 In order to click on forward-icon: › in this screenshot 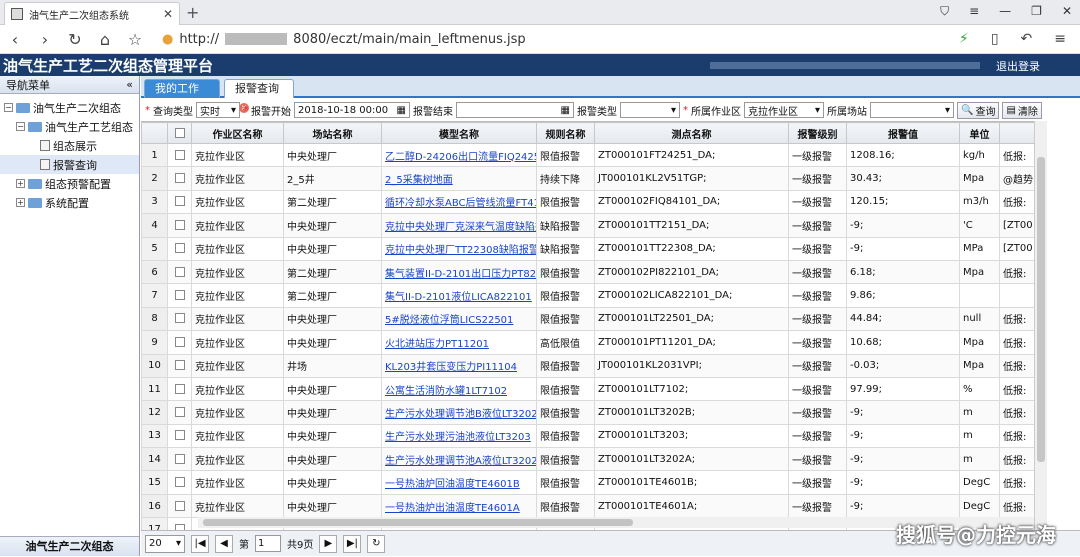, I will do `click(45, 39)`.